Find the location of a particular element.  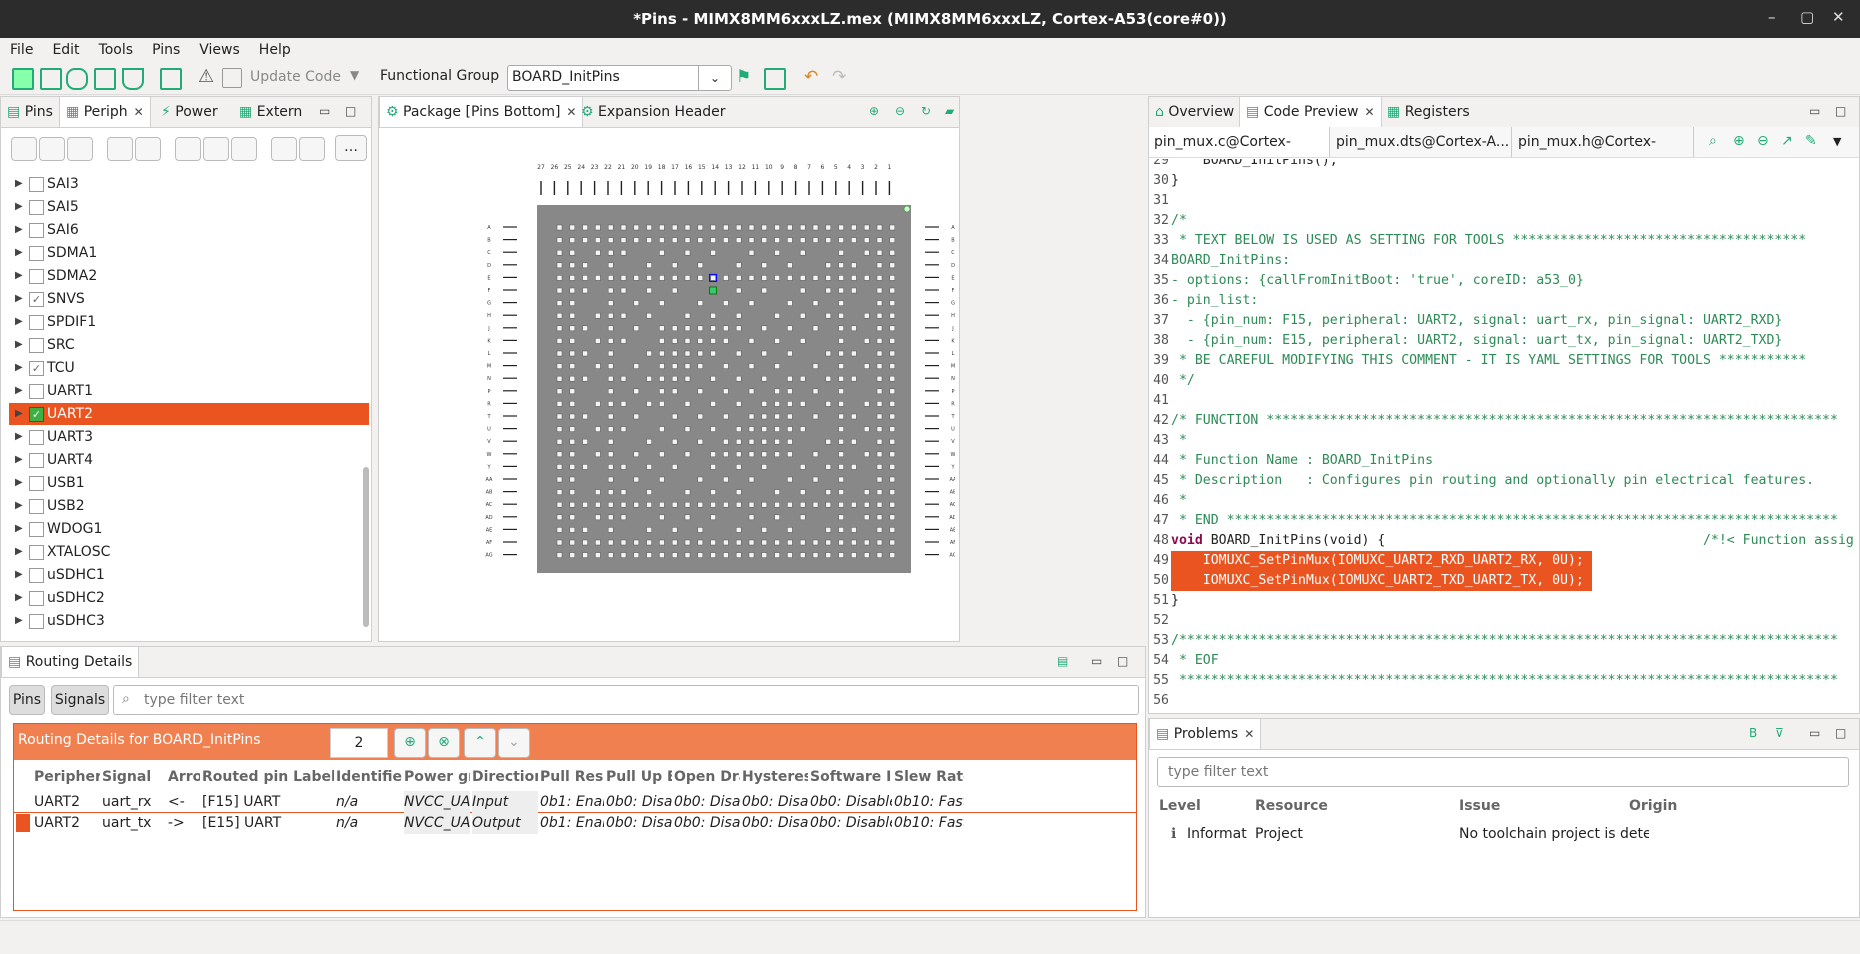

ddr-view-icon is located at coordinates (105, 79).